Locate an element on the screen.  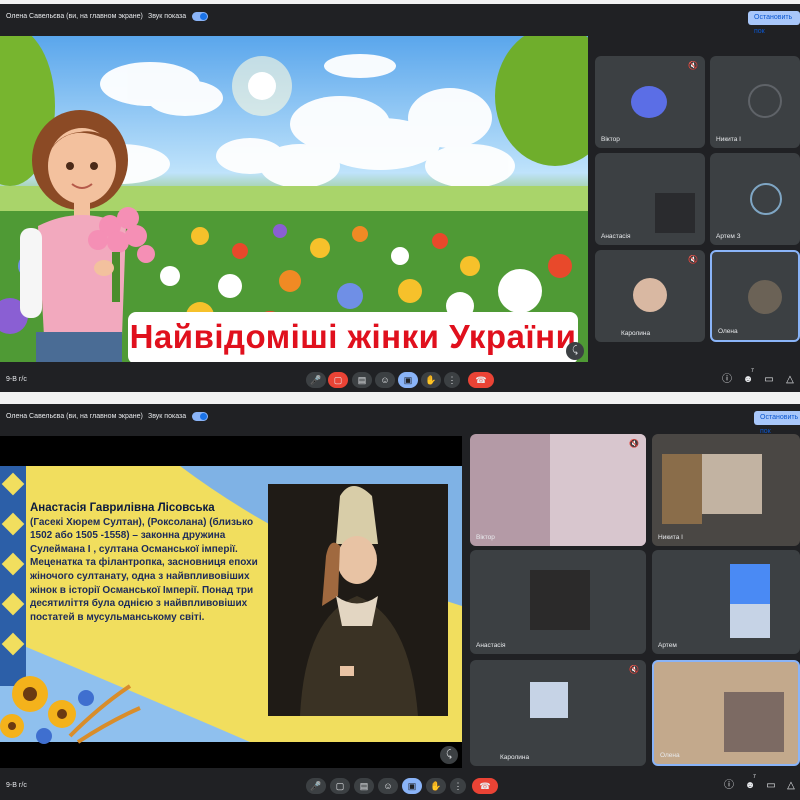
slide-heading: Анастасія Гаврилівна Лісовська is located at coordinates (122, 508).